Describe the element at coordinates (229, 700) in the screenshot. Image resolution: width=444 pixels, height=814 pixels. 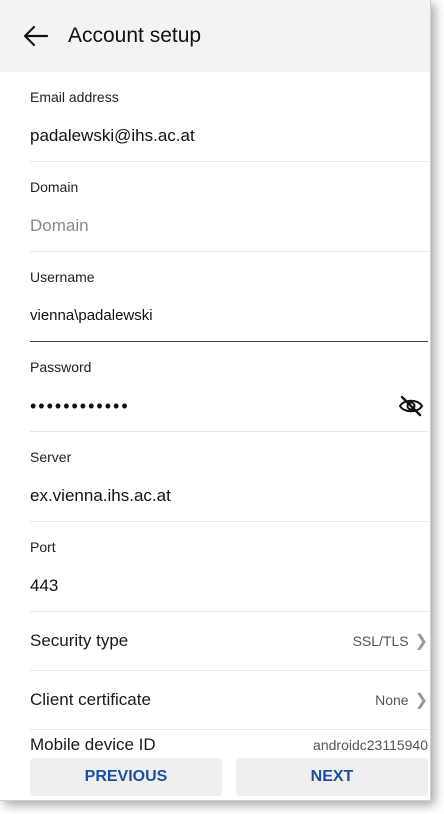
I see `client-certificate-row: Client certificate None ❯` at that location.